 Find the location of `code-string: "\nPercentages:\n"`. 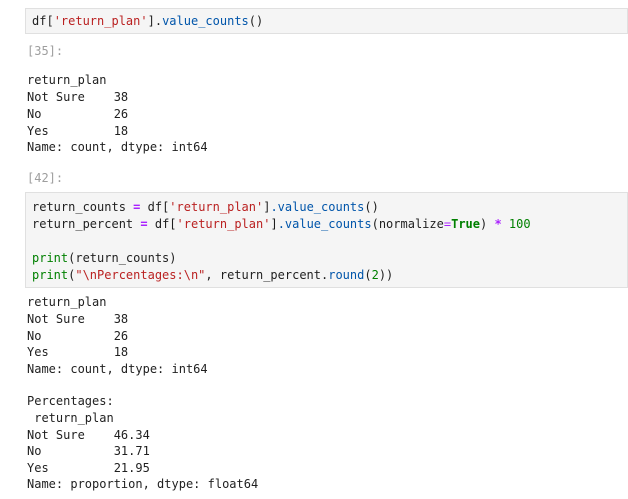

code-string: "\nPercentages:\n" is located at coordinates (140, 275).